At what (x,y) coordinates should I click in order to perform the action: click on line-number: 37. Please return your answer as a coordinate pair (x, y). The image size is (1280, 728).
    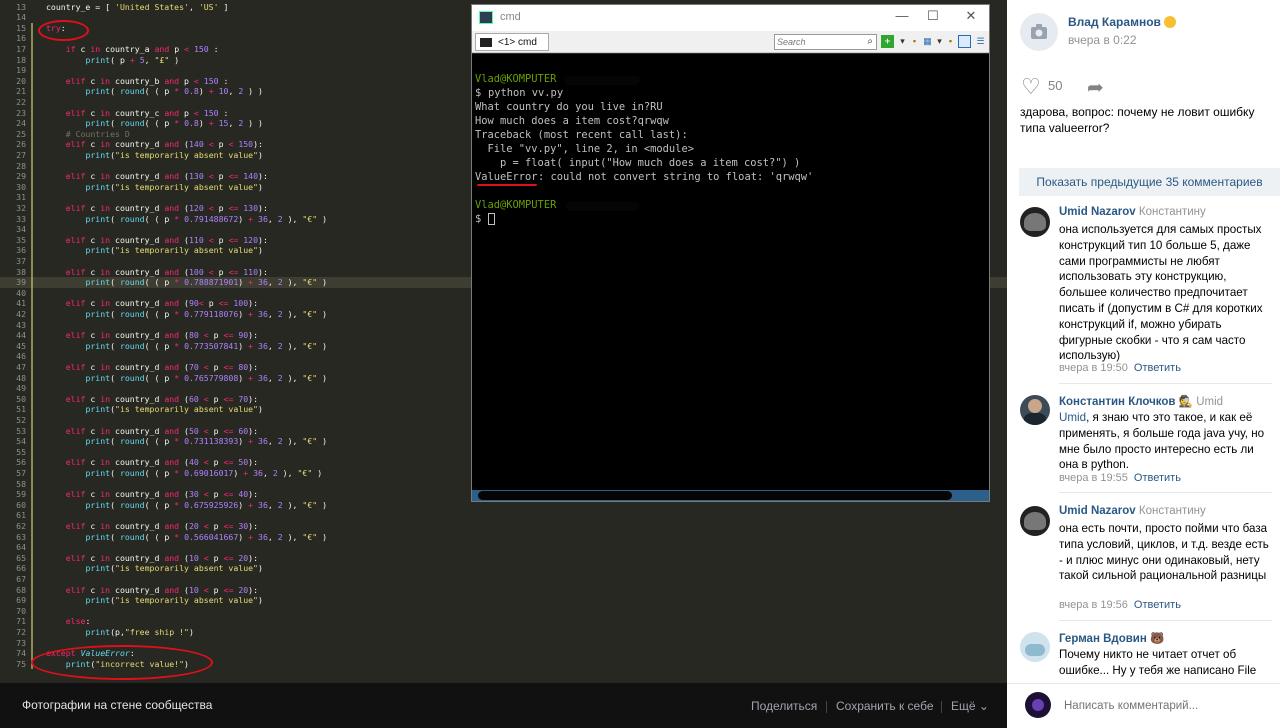
    Looking at the image, I should click on (21, 261).